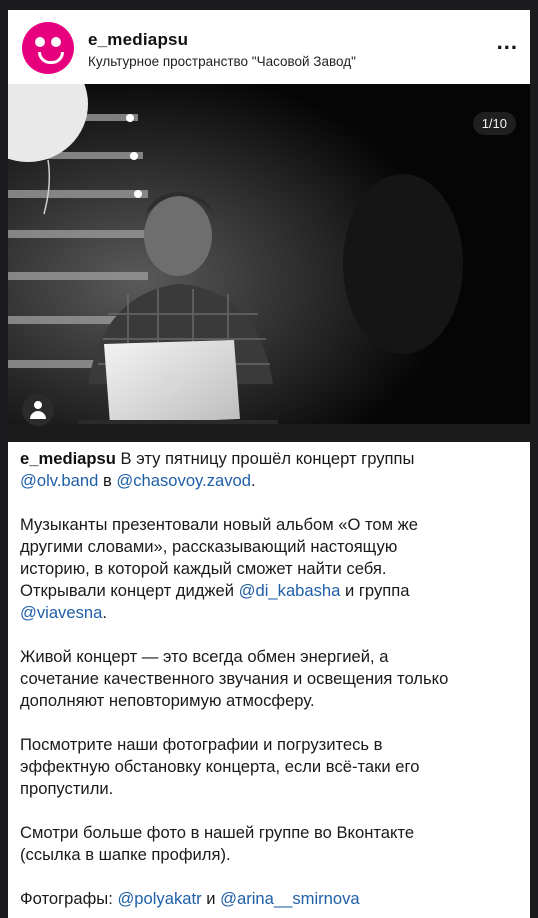 The height and width of the screenshot is (918, 538). Describe the element at coordinates (159, 898) in the screenshot. I see `mention-polyakatr: @polyakatr` at that location.